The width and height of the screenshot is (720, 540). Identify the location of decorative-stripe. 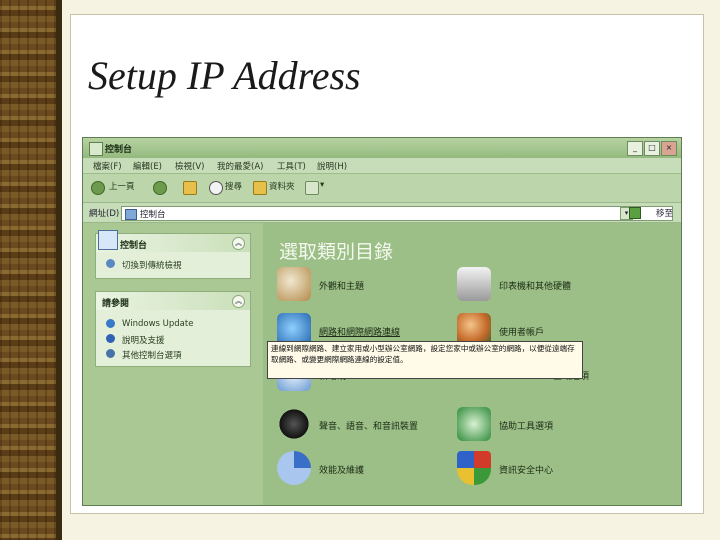
(59, 270).